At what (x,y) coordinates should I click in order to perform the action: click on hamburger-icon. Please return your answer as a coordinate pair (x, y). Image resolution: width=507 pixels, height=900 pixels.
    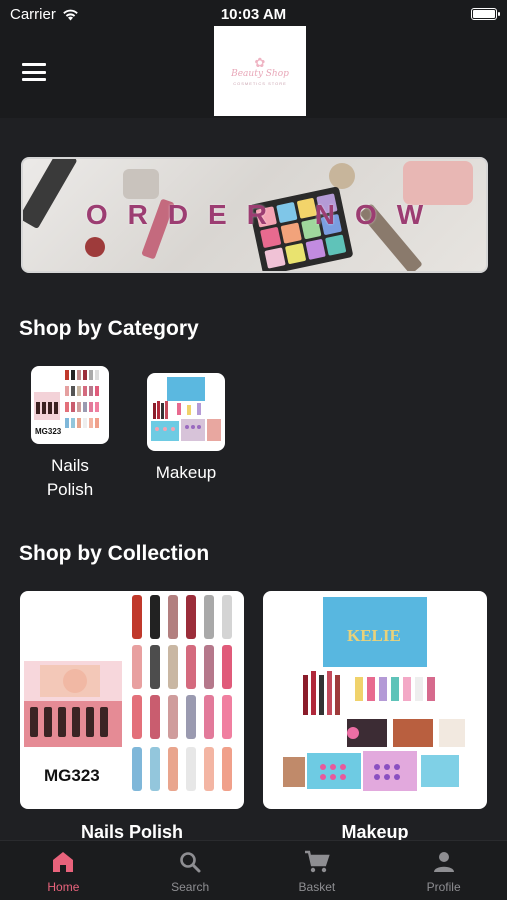
    Looking at the image, I should click on (34, 64).